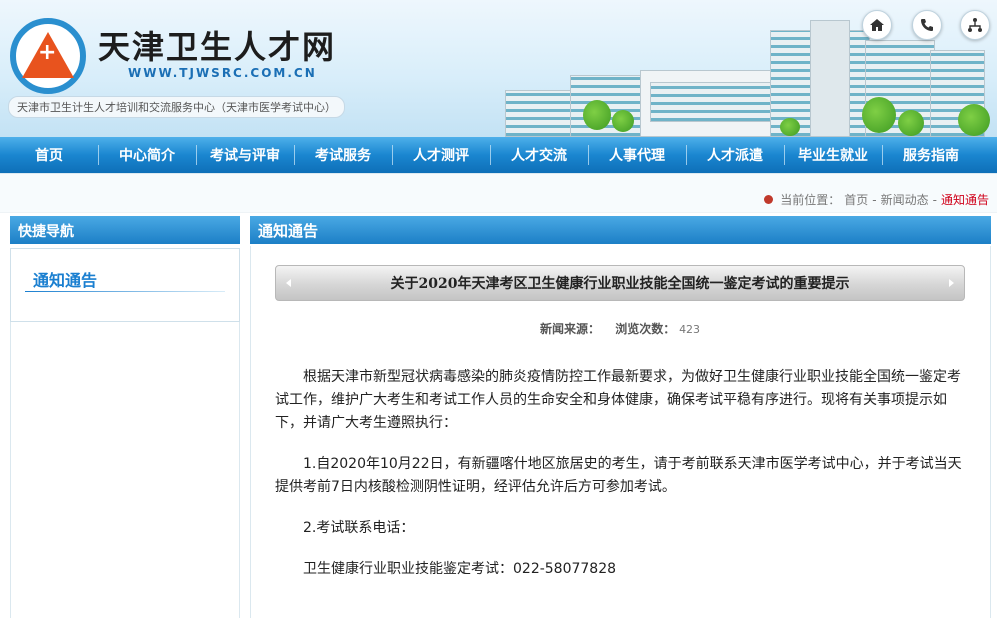 The height and width of the screenshot is (618, 997). Describe the element at coordinates (125, 291) in the screenshot. I see `sidebar-divider` at that location.